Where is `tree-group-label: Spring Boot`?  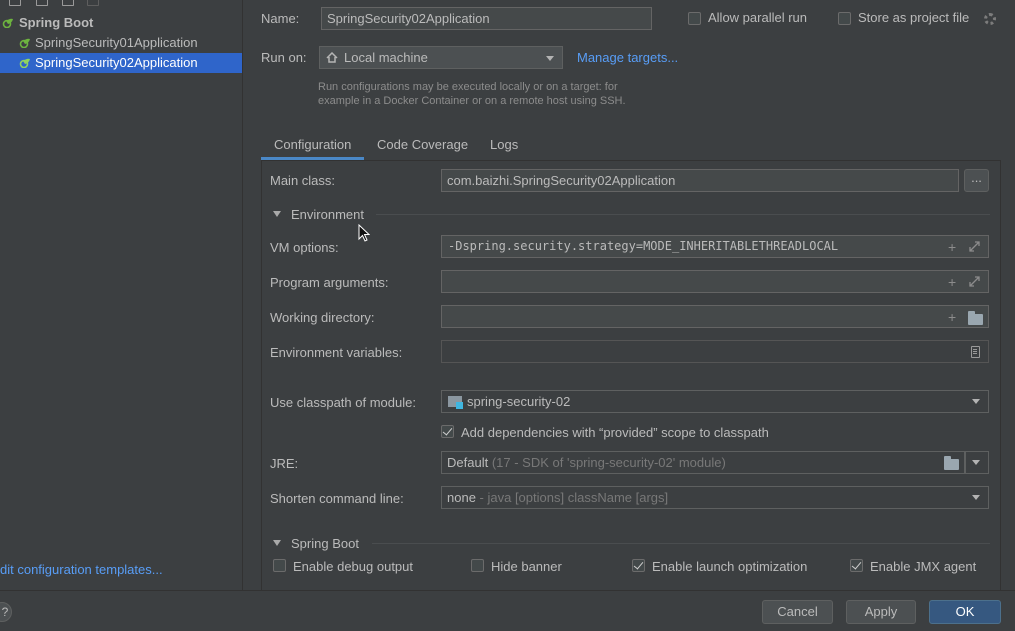 tree-group-label: Spring Boot is located at coordinates (56, 22).